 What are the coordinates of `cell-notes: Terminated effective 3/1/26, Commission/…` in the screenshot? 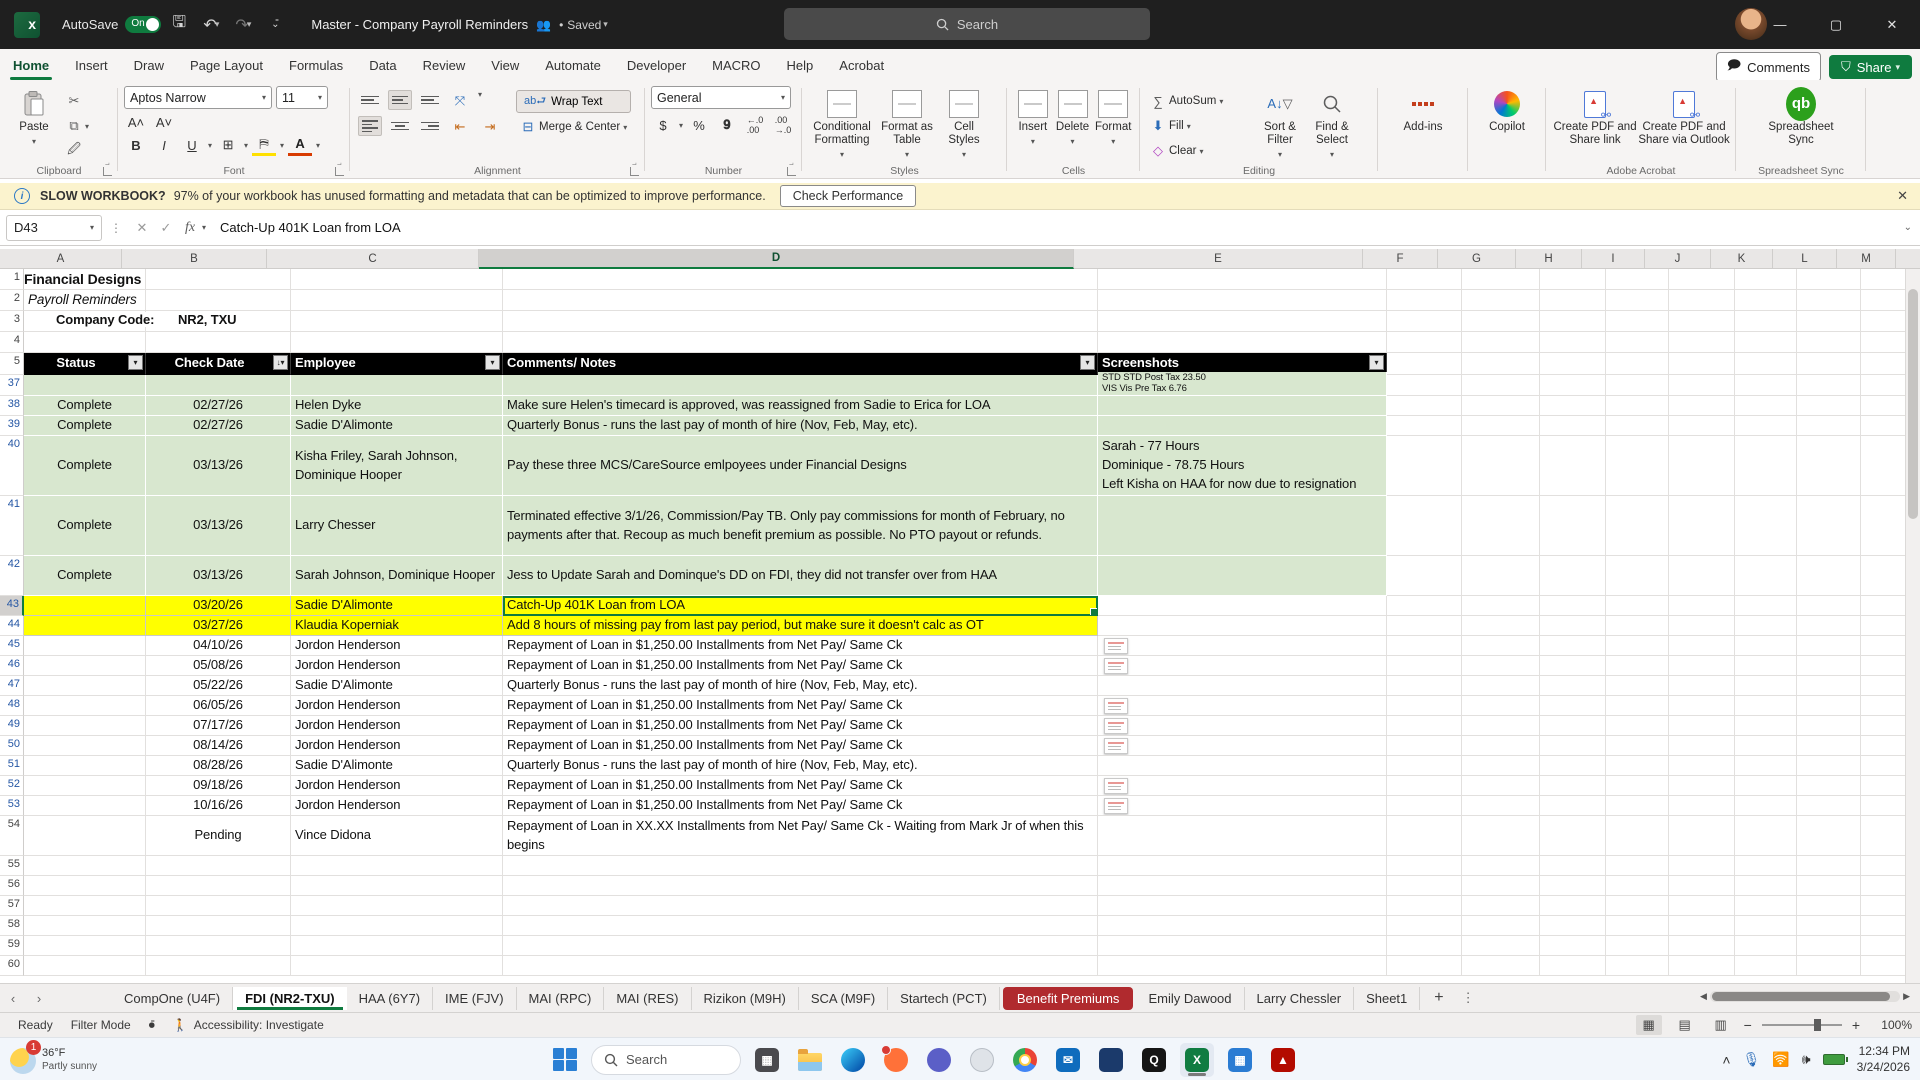 It's located at (800, 526).